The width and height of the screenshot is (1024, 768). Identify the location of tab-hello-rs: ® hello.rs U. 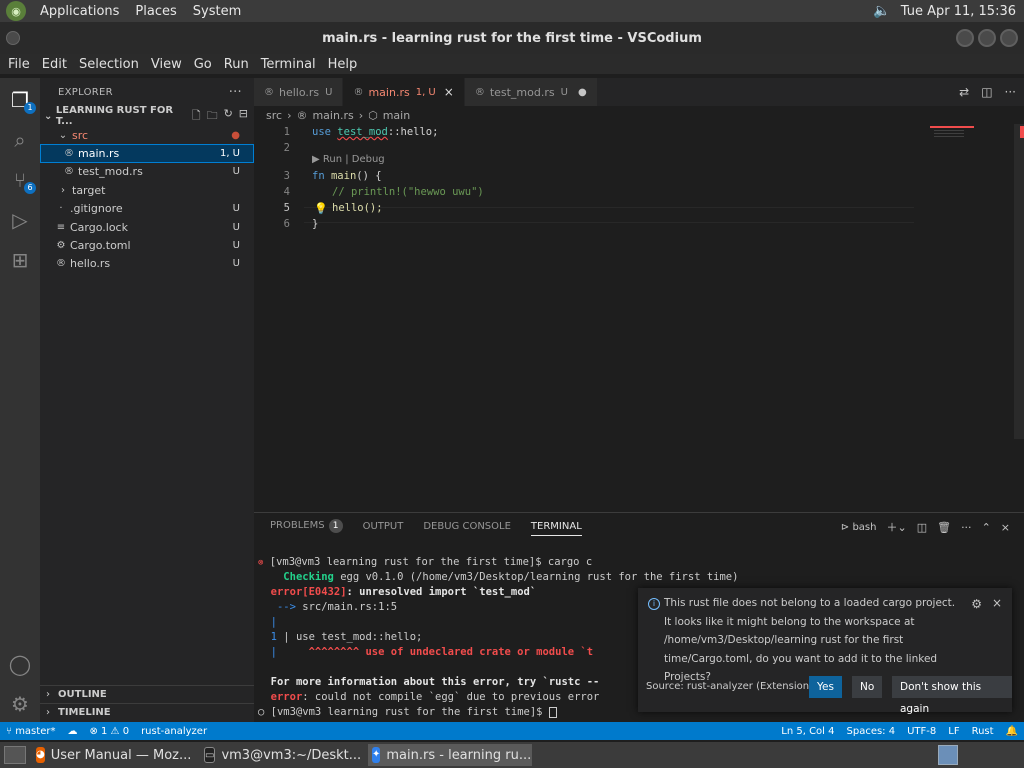
(299, 92).